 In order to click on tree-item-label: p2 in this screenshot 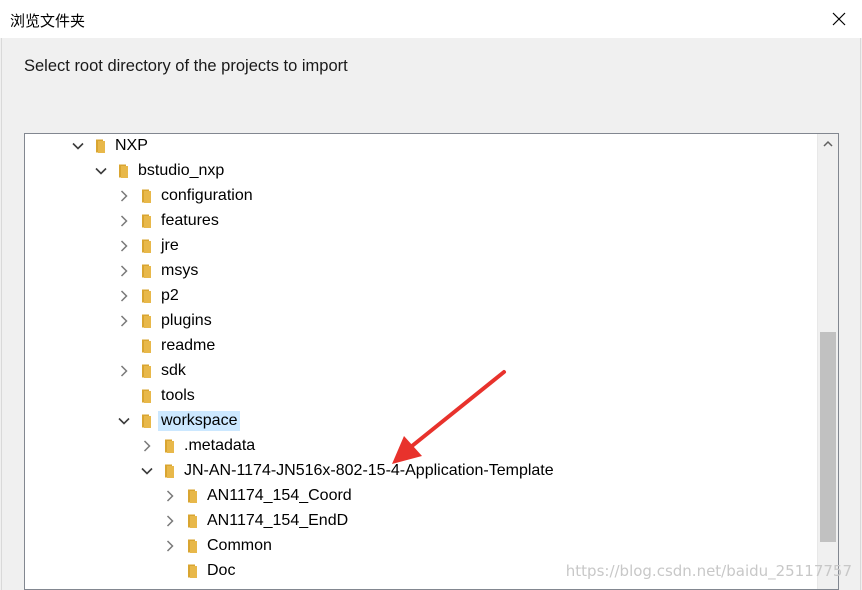, I will do `click(170, 295)`.